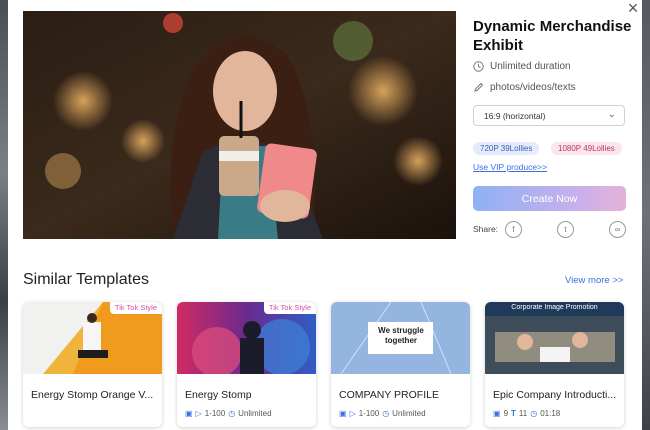 This screenshot has height=430, width=650. What do you see at coordinates (565, 229) in the screenshot?
I see `twitter-icon: t` at bounding box center [565, 229].